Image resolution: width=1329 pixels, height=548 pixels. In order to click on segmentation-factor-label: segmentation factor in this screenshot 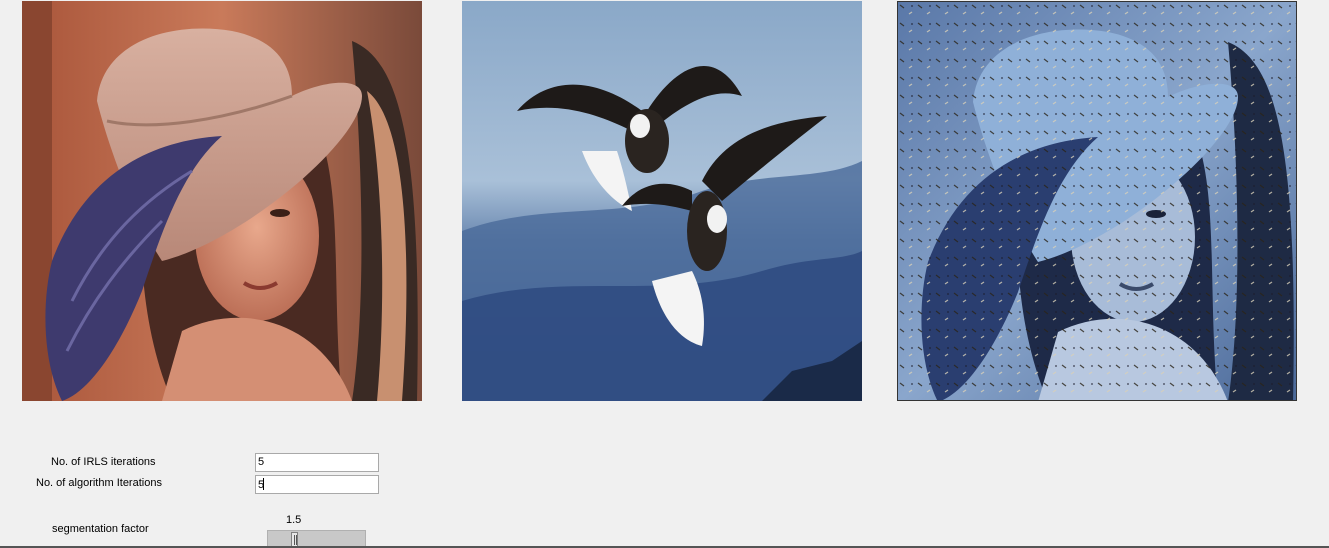, I will do `click(100, 529)`.